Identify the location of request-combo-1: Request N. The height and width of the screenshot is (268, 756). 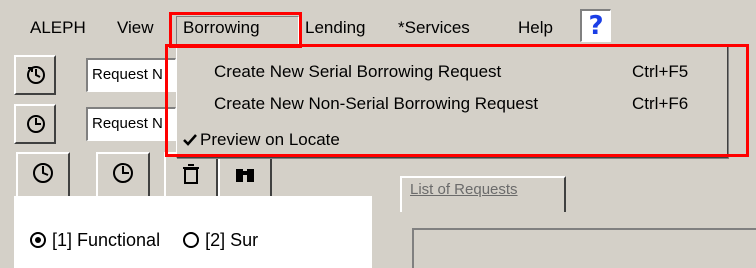
(131, 75).